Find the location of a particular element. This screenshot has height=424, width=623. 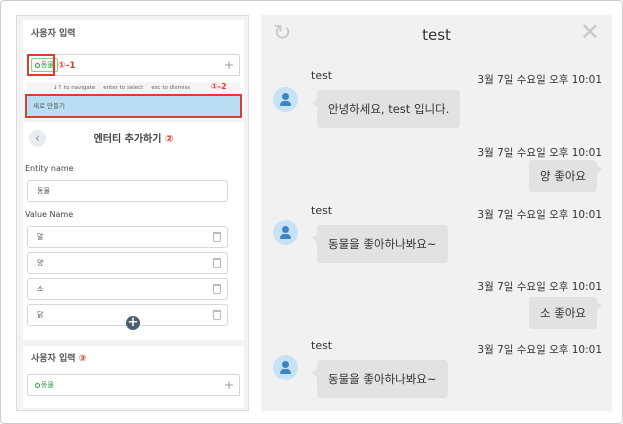

annotation-box-chip is located at coordinates (41, 65).